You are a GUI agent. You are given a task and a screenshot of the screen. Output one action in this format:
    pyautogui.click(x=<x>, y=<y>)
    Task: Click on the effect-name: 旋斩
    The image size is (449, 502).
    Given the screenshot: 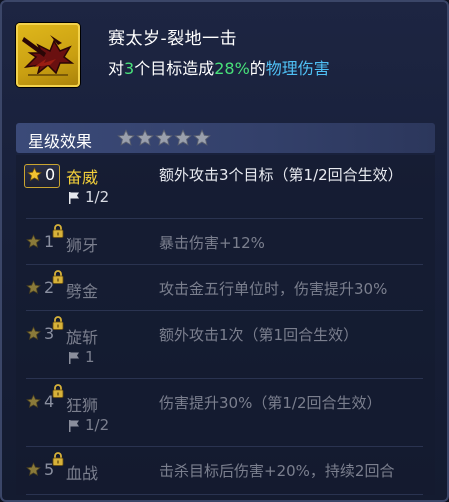 What is the action you would take?
    pyautogui.click(x=82, y=337)
    